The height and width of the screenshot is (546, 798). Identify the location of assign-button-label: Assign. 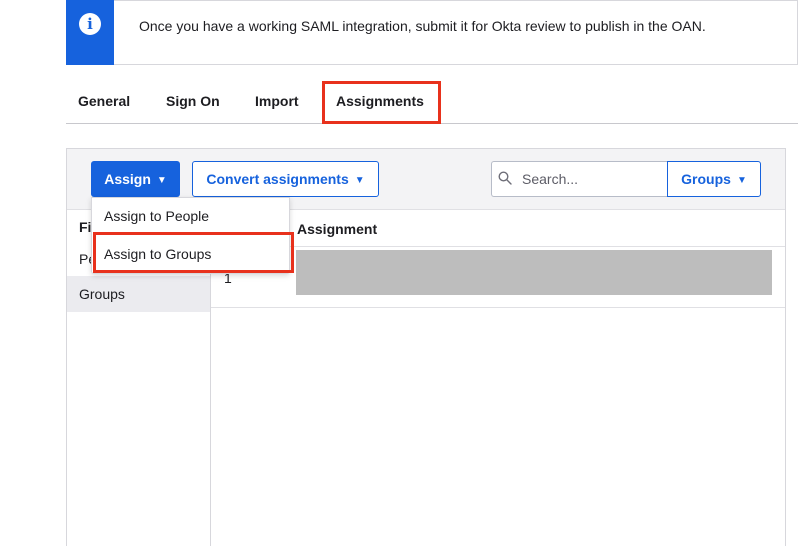
(127, 179).